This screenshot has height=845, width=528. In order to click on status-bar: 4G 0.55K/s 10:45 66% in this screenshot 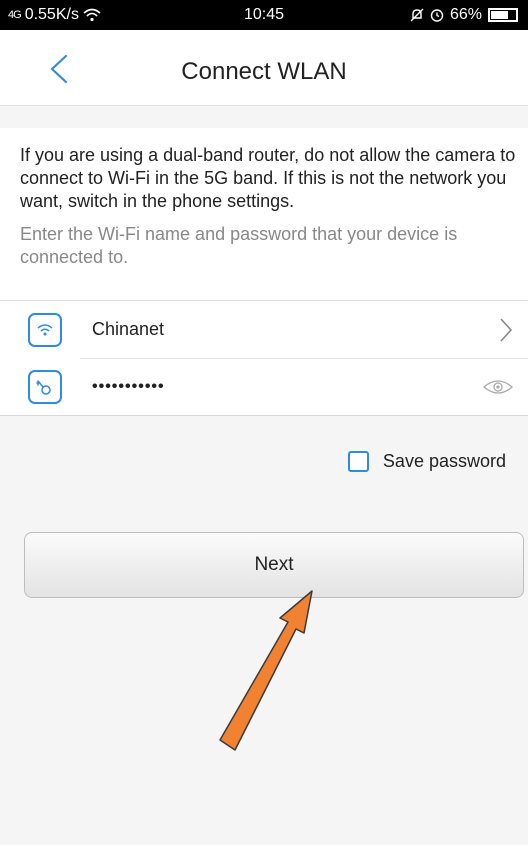, I will do `click(264, 15)`.